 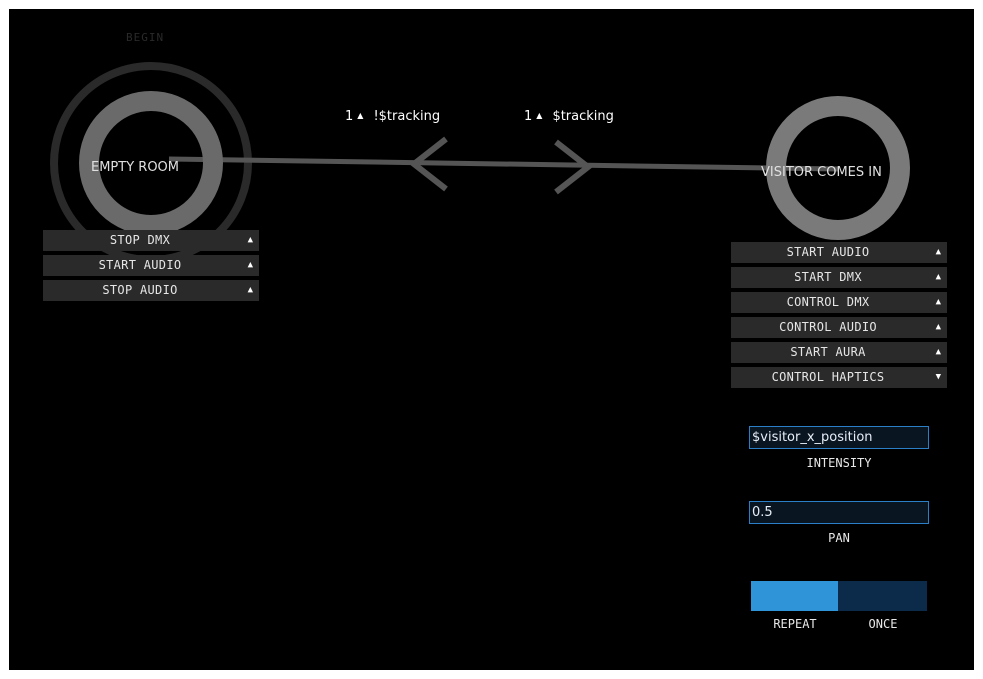 What do you see at coordinates (140, 290) in the screenshot?
I see `action-label: STOP AUDIO` at bounding box center [140, 290].